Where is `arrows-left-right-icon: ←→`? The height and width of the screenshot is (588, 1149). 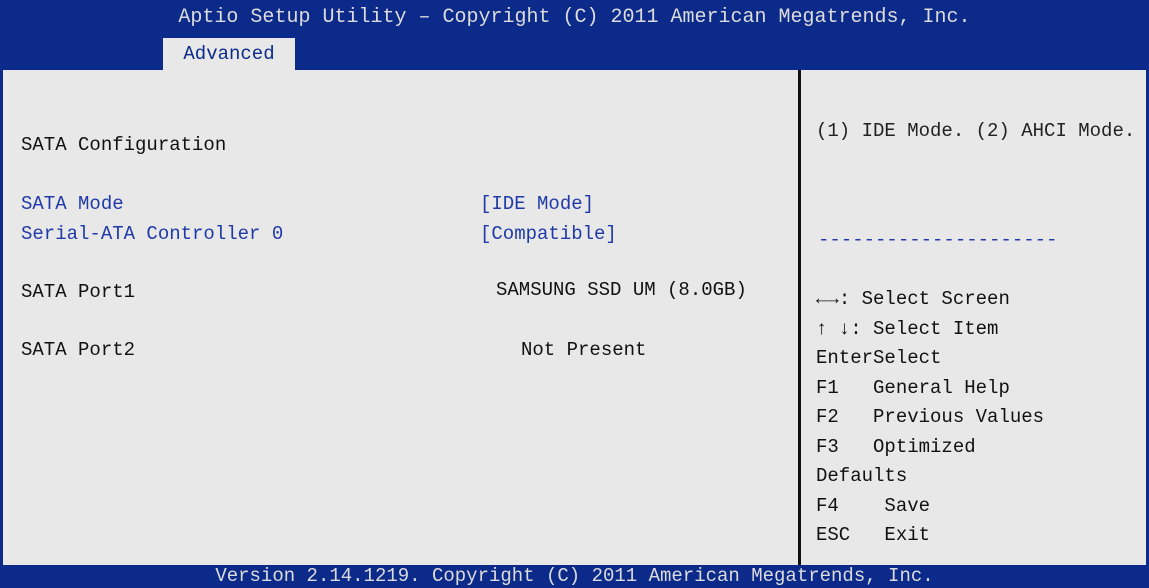 arrows-left-right-icon: ←→ is located at coordinates (827, 299).